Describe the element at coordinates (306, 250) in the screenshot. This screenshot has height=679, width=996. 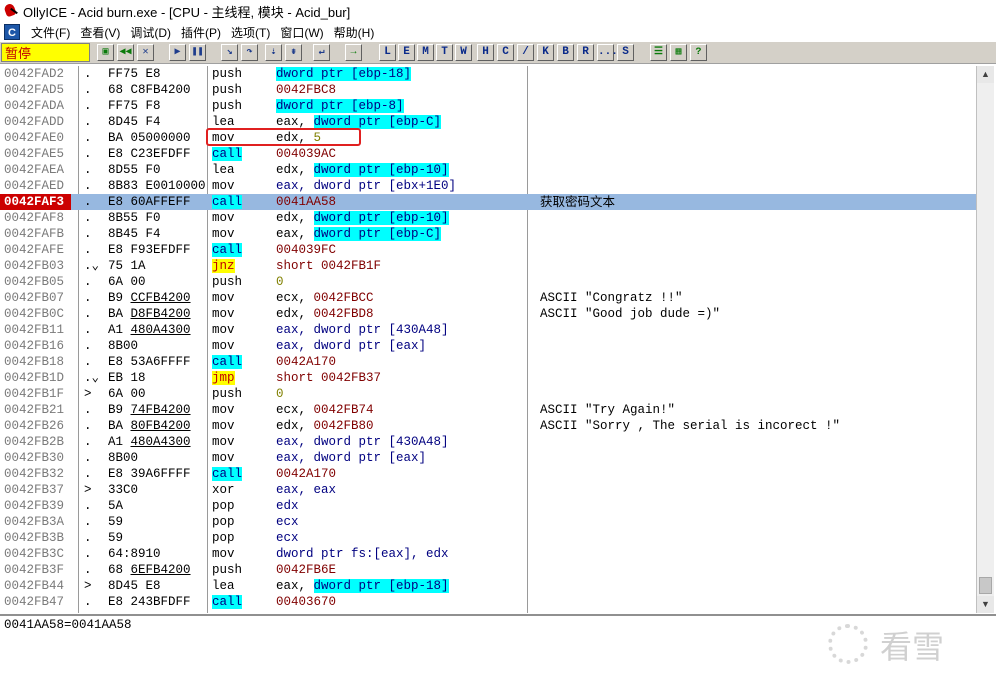
I see `row-operand: 004039FC` at that location.